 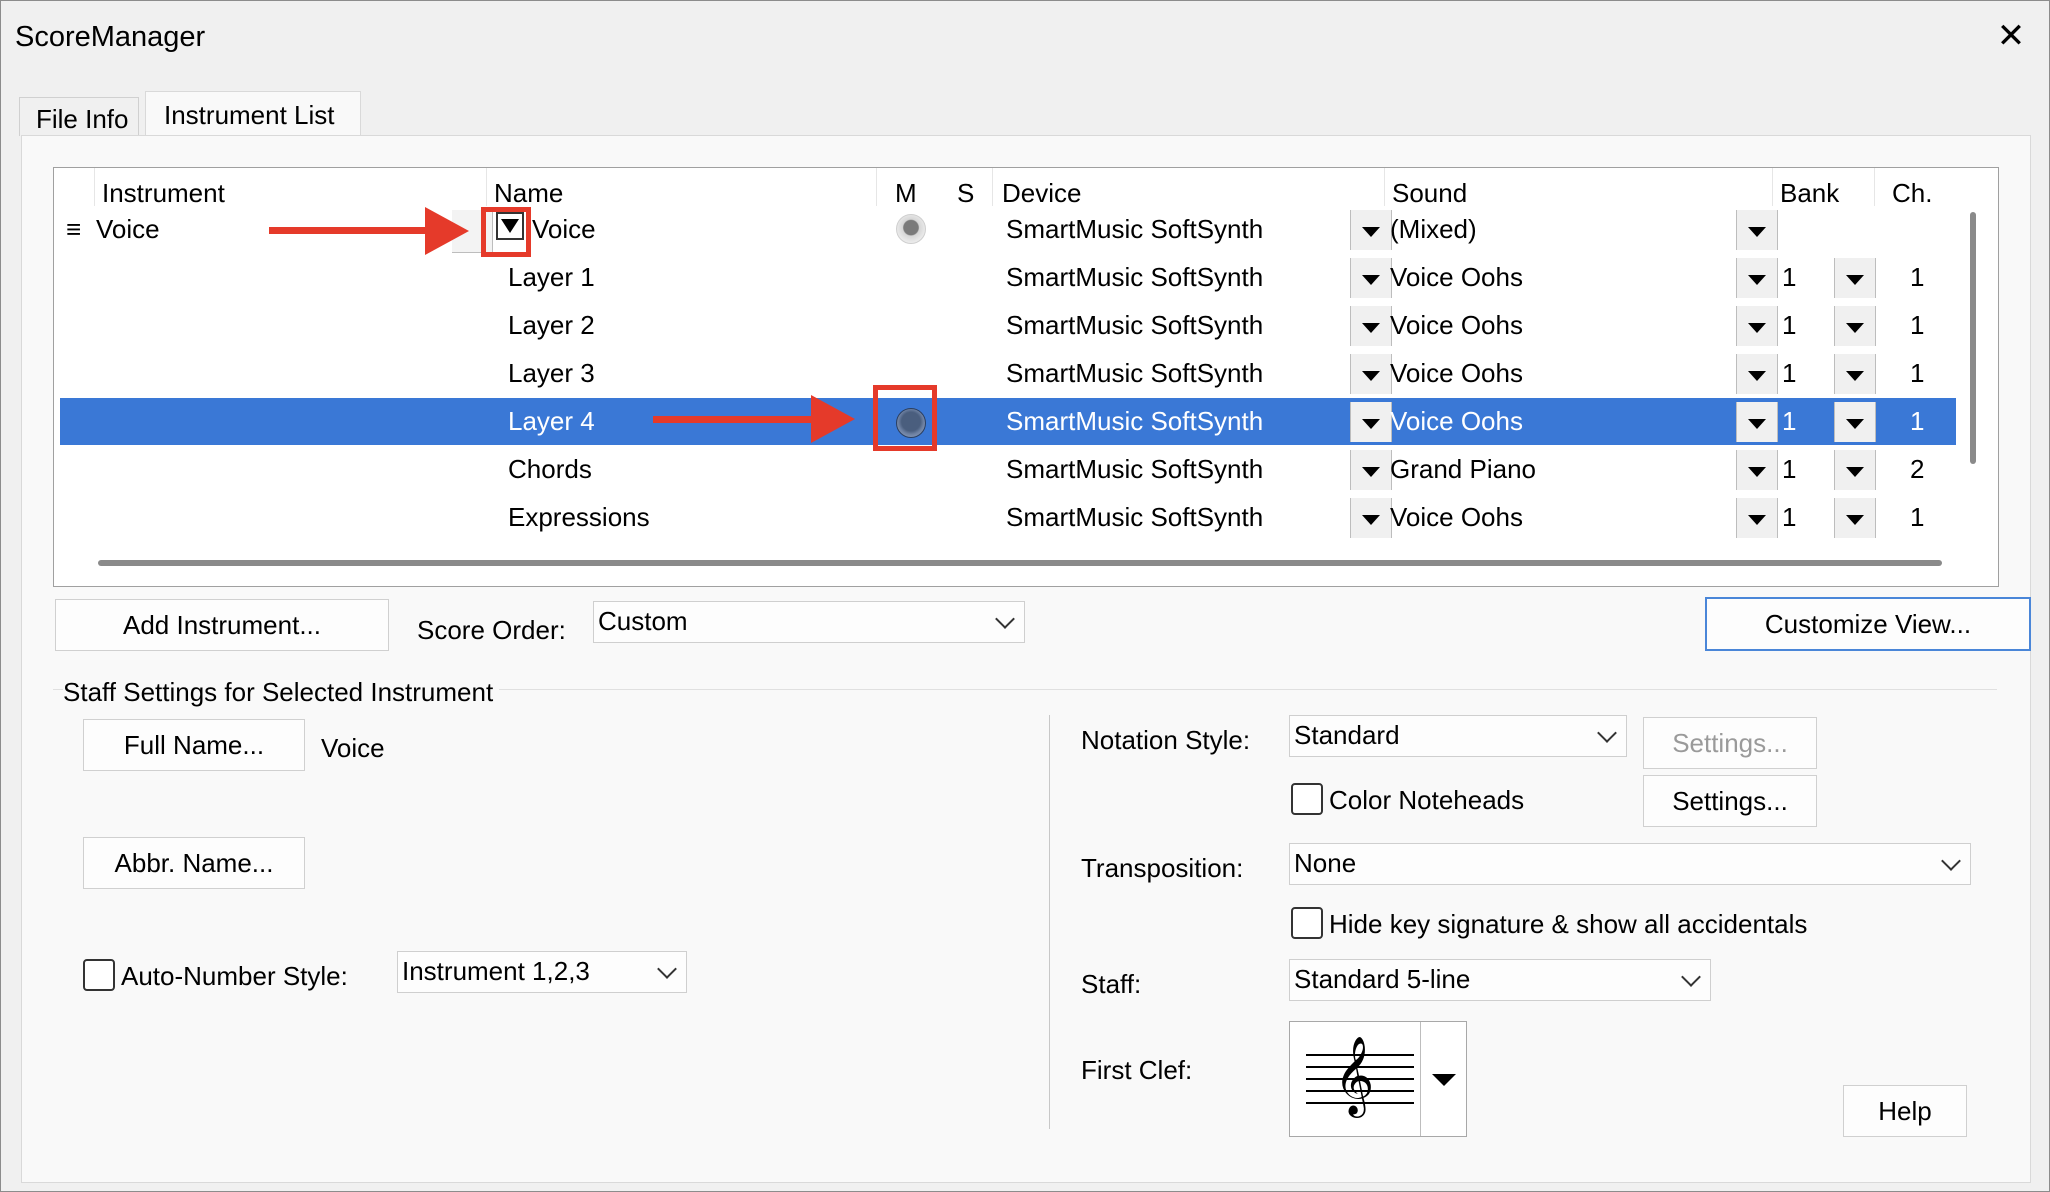 What do you see at coordinates (1307, 799) in the screenshot?
I see `color-noteheads-checkbox` at bounding box center [1307, 799].